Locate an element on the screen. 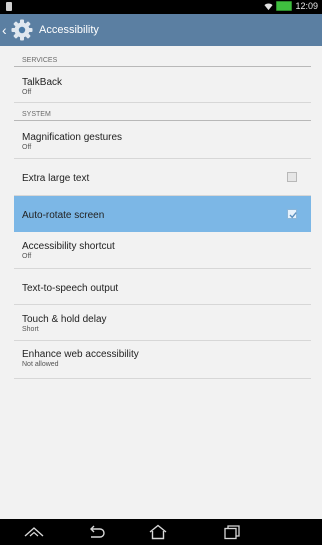 This screenshot has width=322, height=545. status-icons: 12:09 is located at coordinates (291, 6).